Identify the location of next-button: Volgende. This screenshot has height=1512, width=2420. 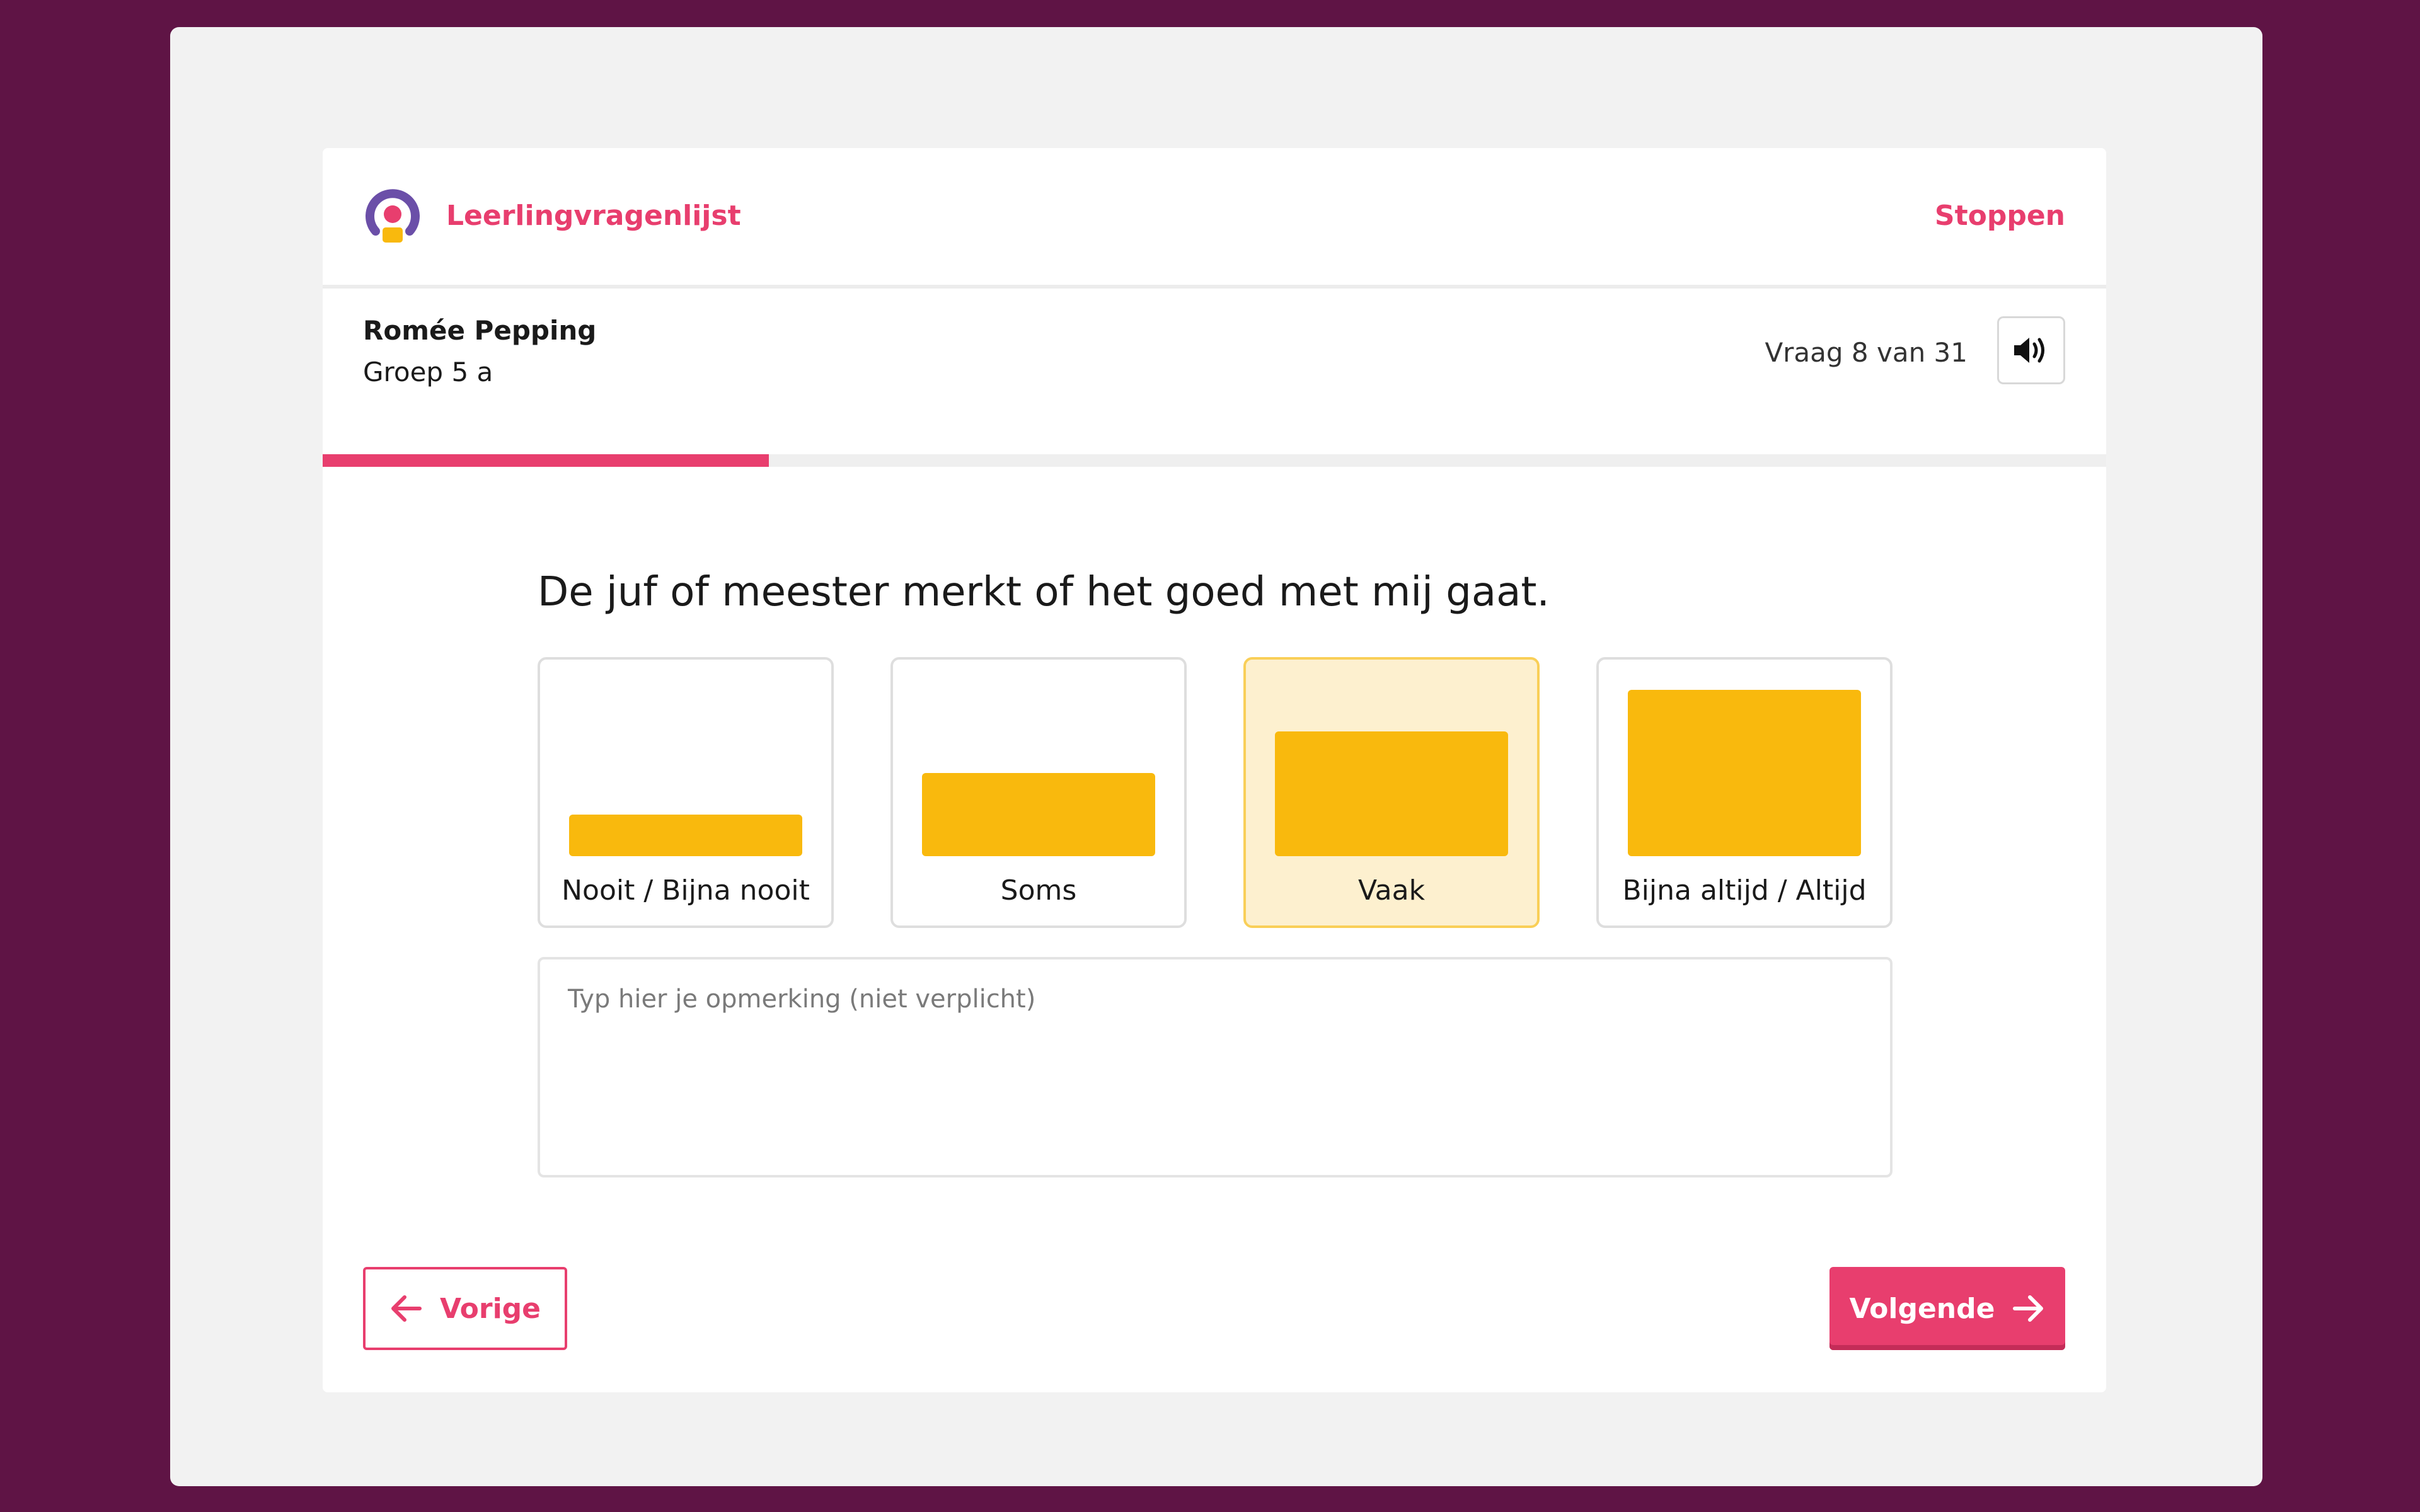
(1947, 1308).